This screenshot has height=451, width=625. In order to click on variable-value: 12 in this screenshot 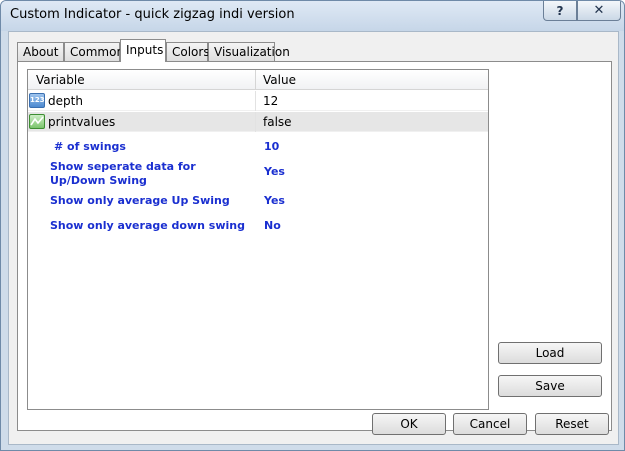, I will do `click(270, 101)`.